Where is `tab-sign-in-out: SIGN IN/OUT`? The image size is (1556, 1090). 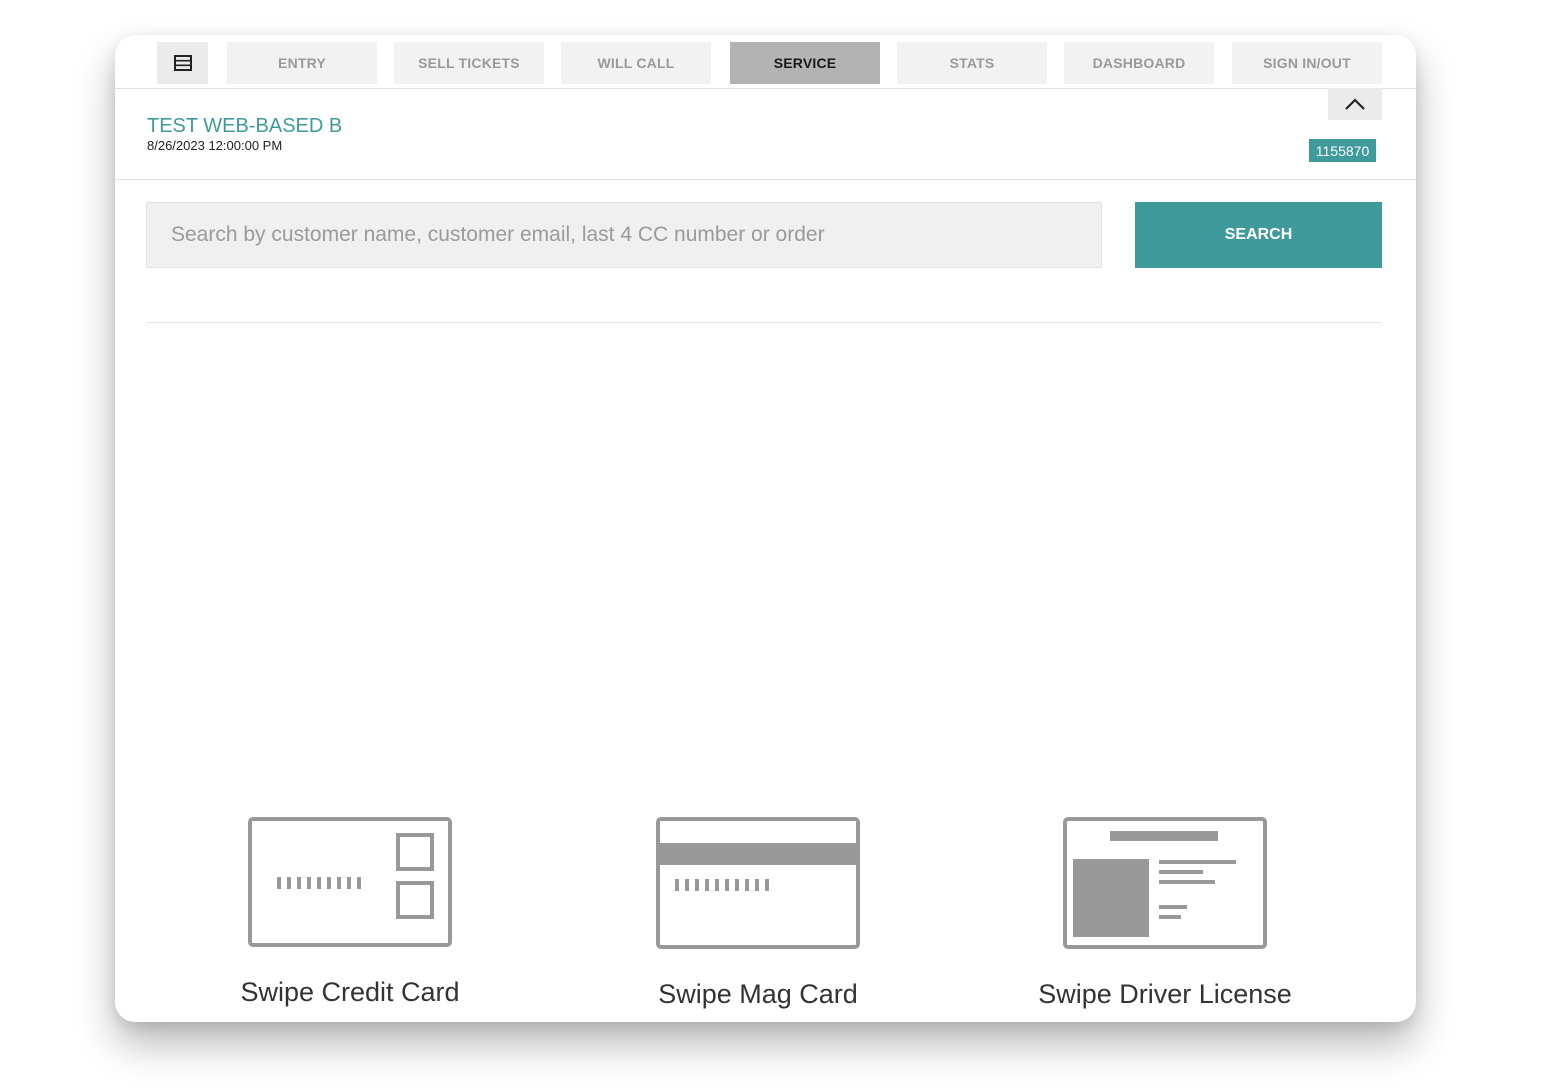
tab-sign-in-out: SIGN IN/OUT is located at coordinates (1307, 63).